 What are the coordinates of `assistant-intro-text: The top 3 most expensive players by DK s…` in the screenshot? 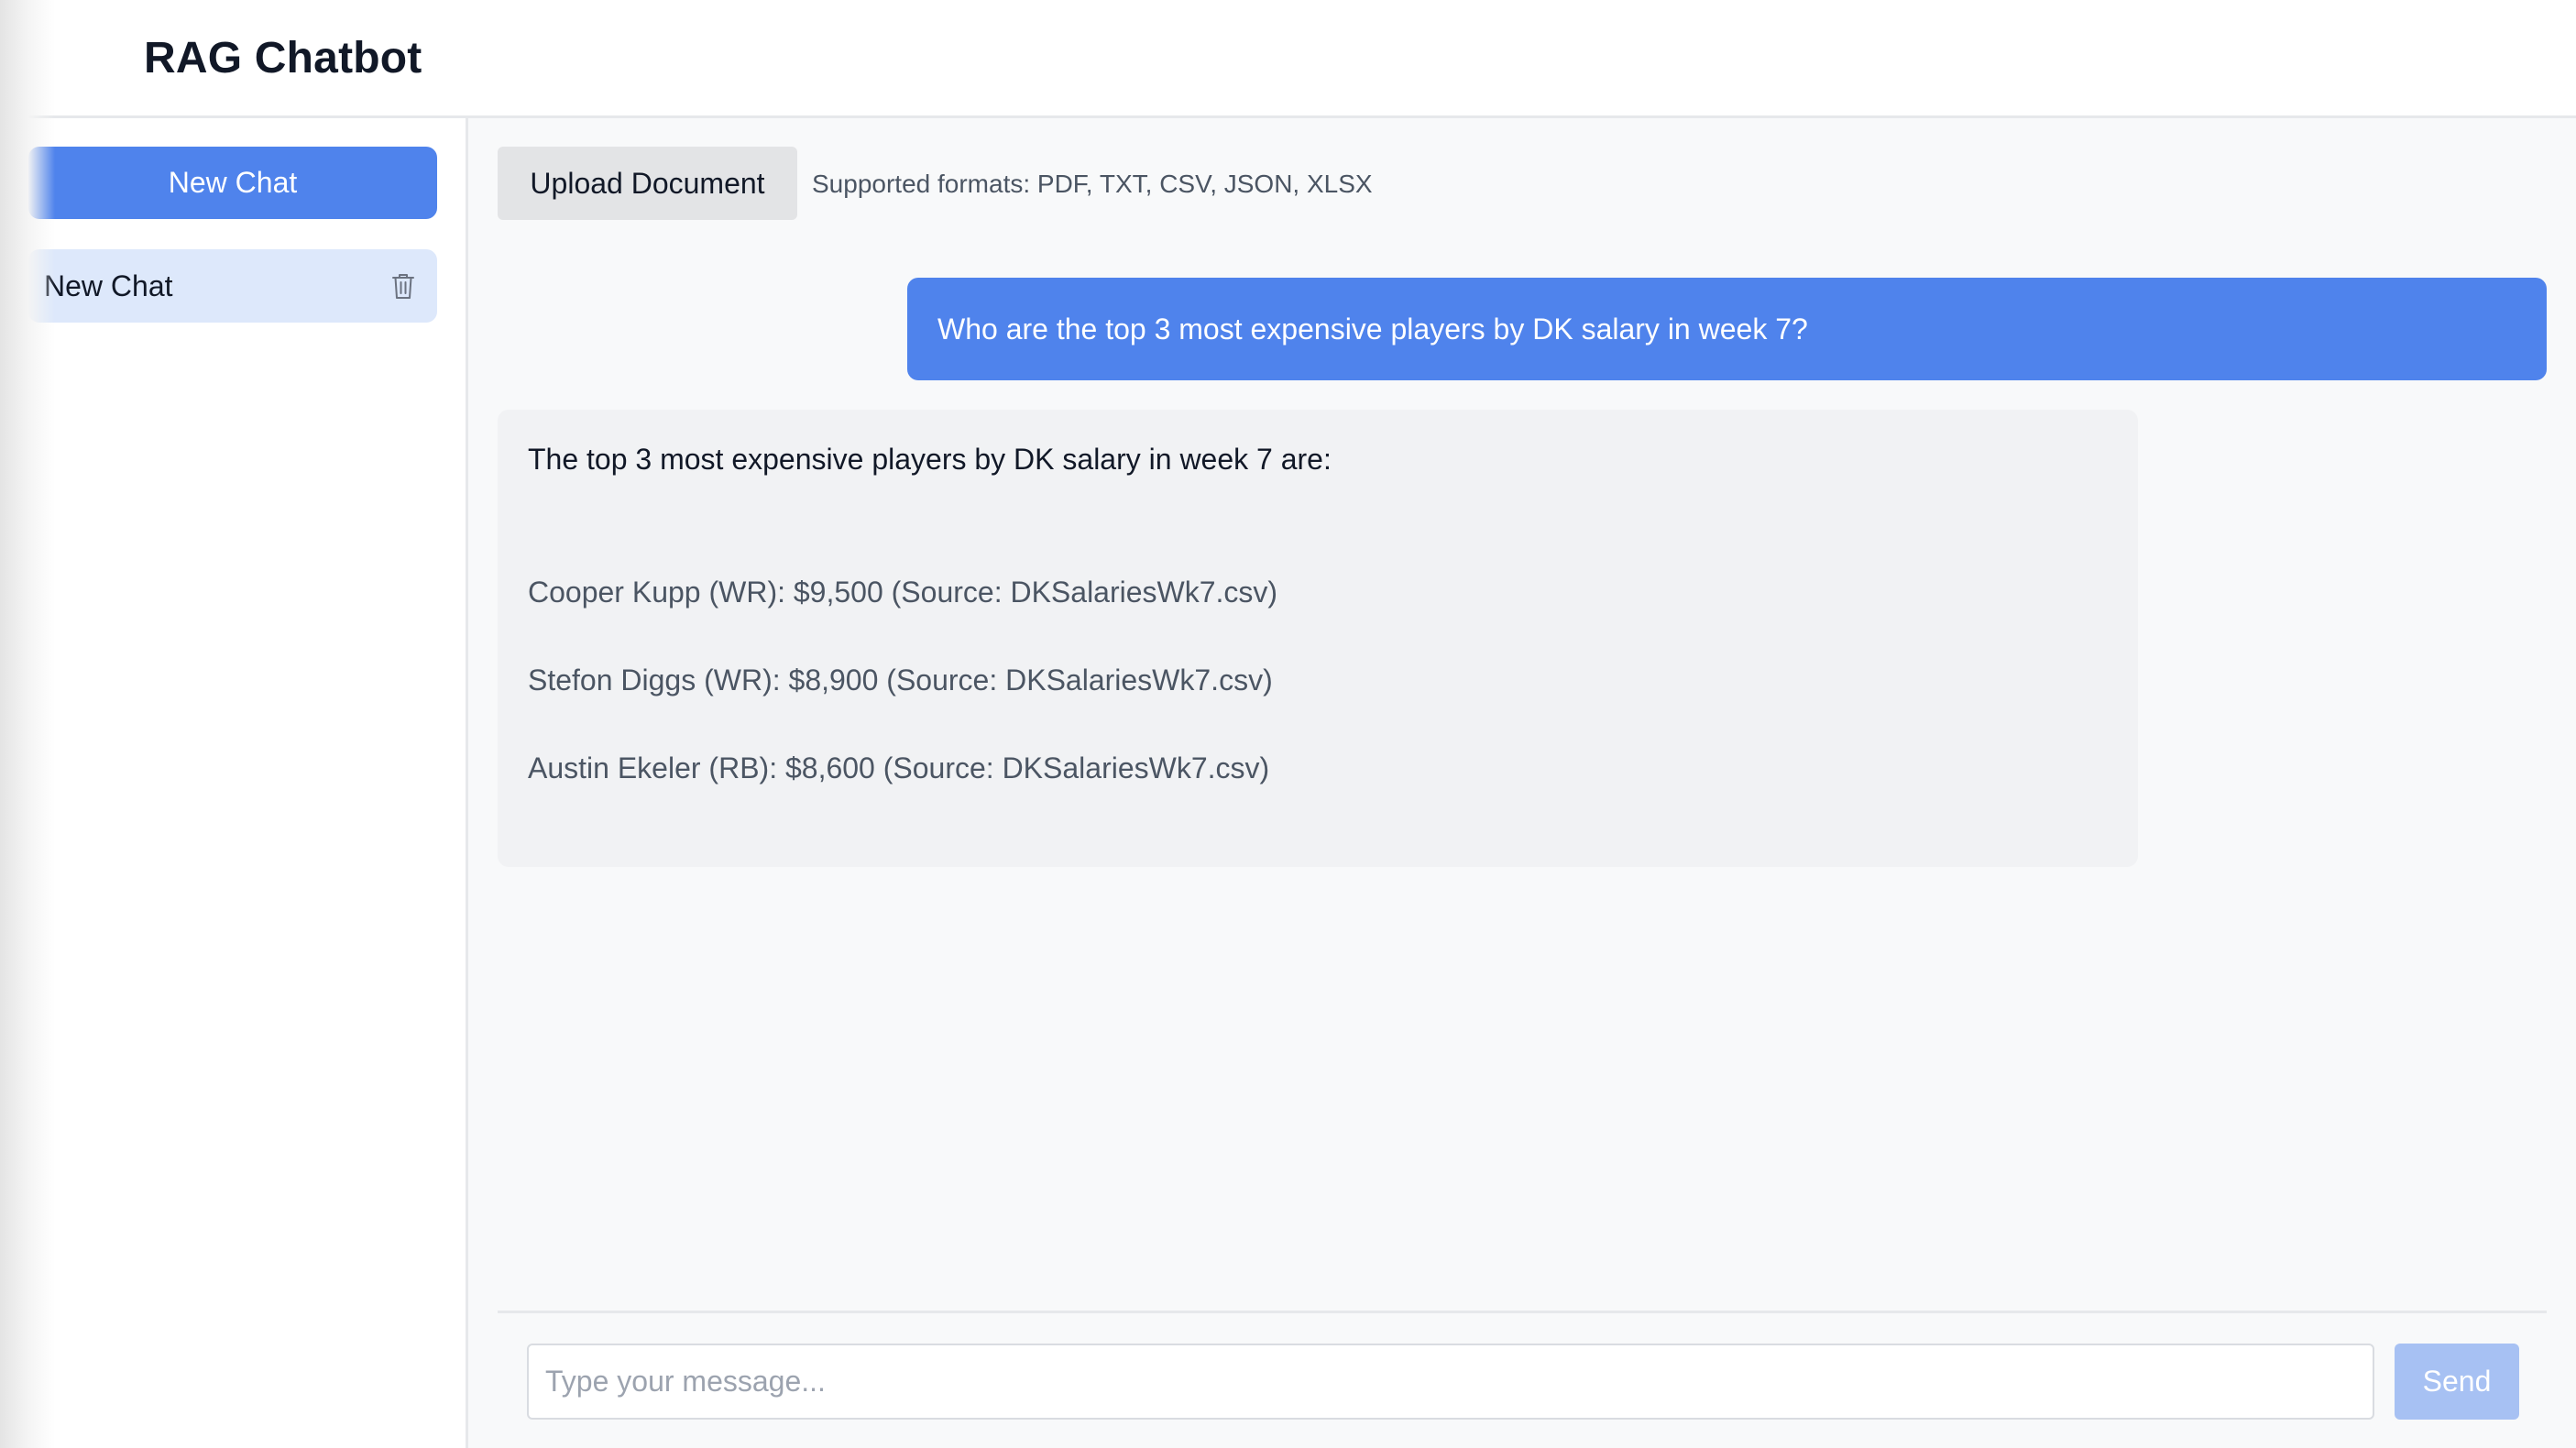 It's located at (930, 459).